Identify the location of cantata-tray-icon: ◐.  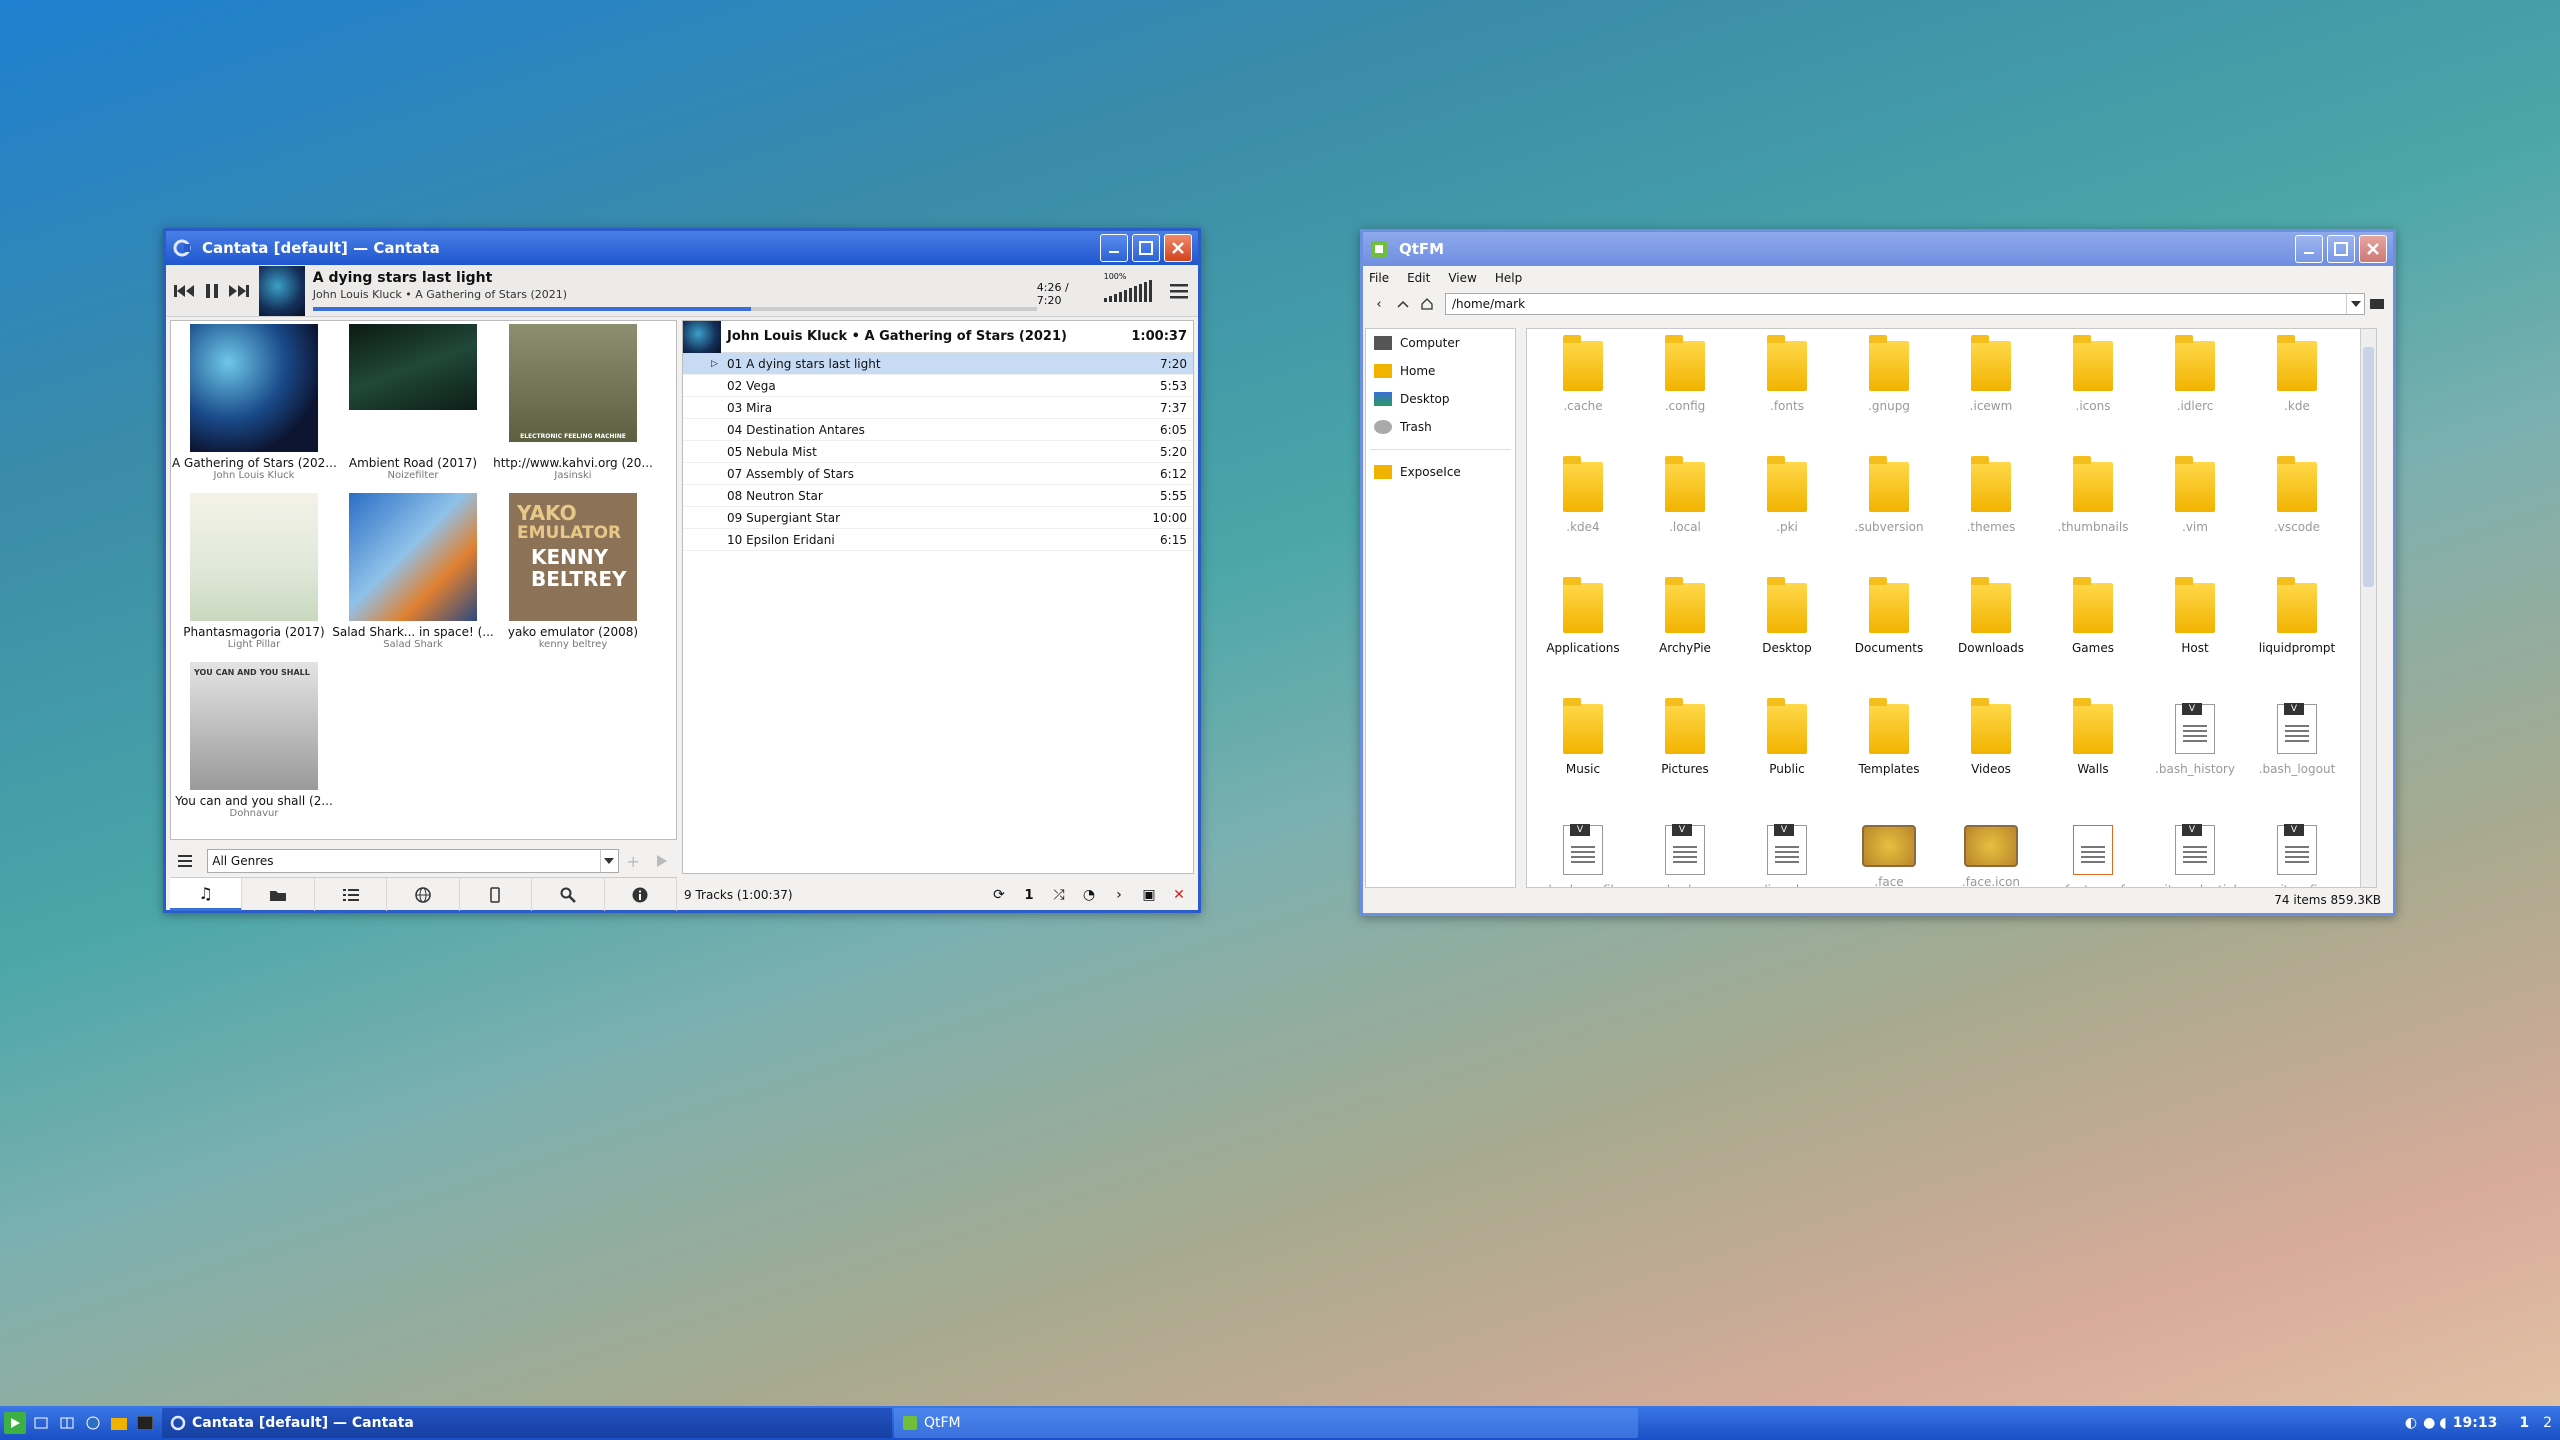
(2411, 1423).